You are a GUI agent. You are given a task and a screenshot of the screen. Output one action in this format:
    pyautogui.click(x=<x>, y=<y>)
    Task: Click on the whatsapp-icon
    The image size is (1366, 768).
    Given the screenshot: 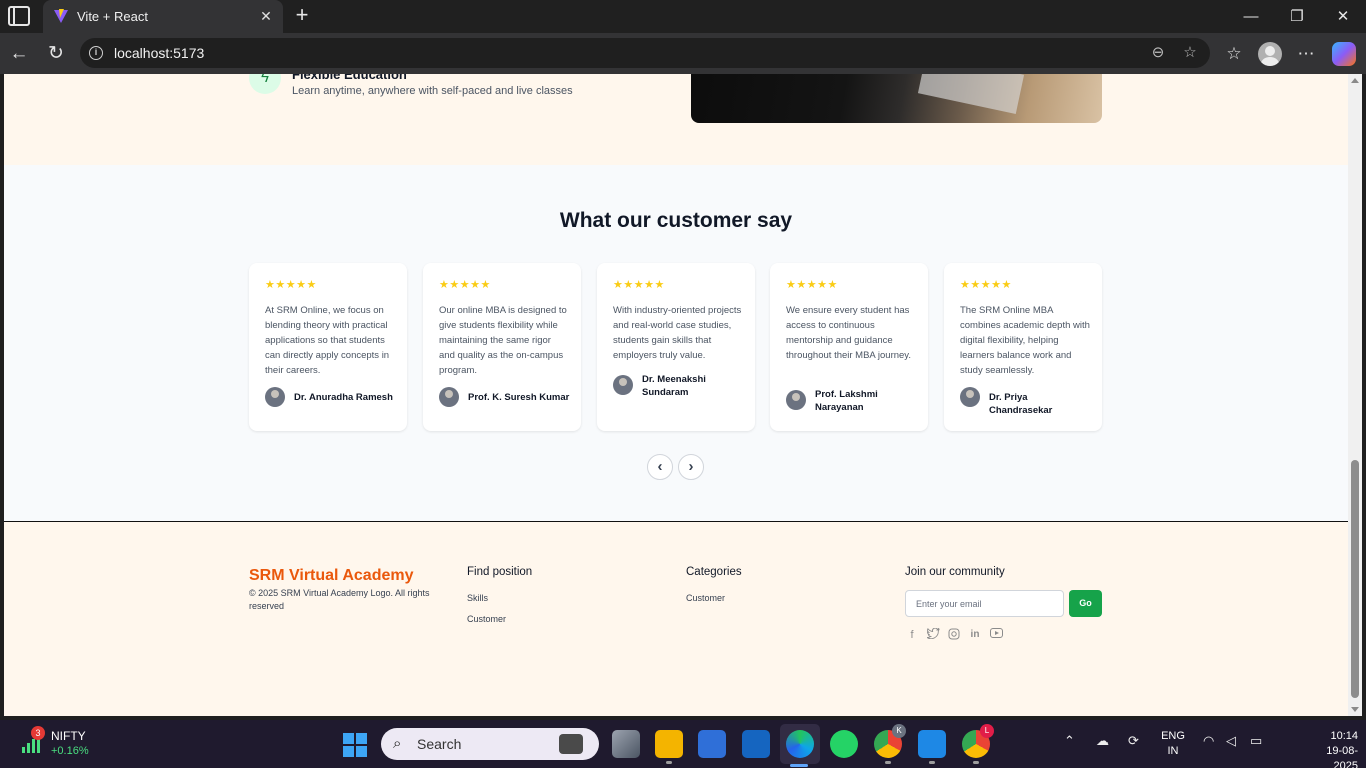 What is the action you would take?
    pyautogui.click(x=844, y=744)
    